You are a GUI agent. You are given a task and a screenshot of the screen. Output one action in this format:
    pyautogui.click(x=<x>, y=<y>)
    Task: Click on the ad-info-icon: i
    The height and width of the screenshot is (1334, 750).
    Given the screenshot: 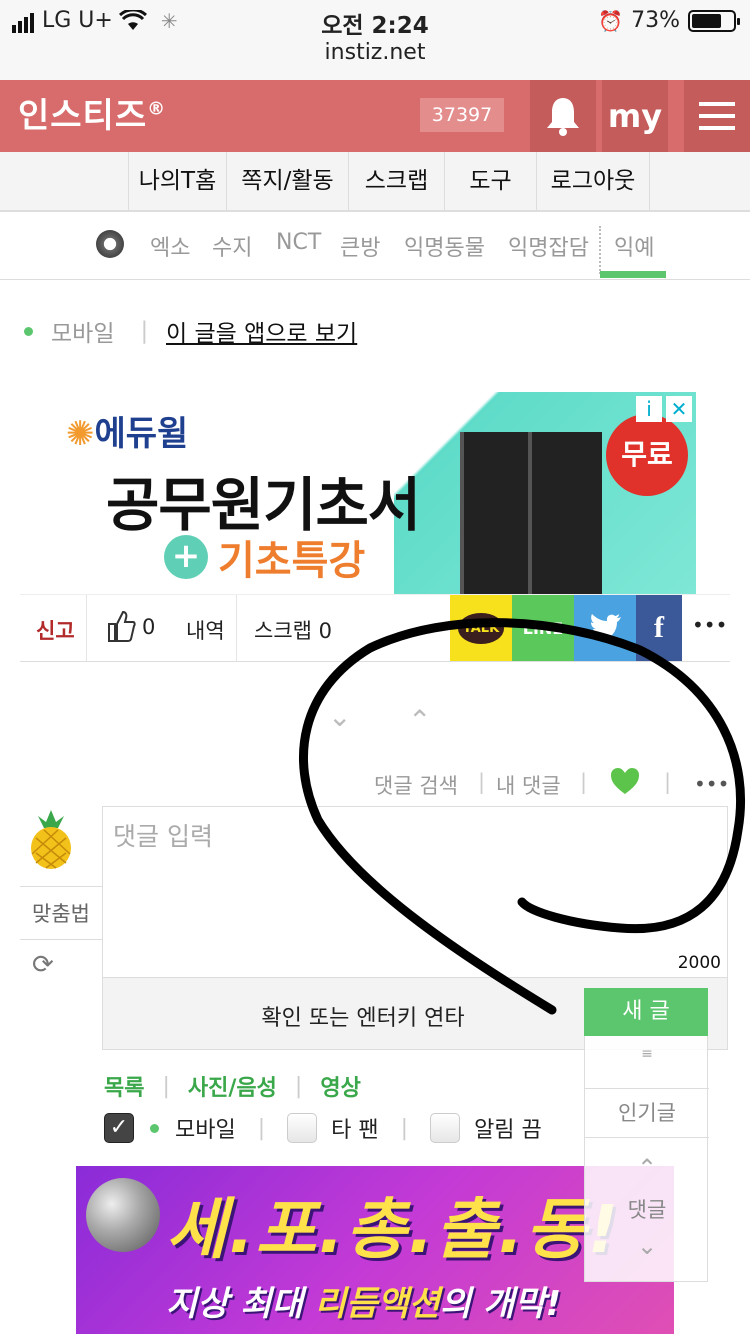 What is the action you would take?
    pyautogui.click(x=649, y=409)
    